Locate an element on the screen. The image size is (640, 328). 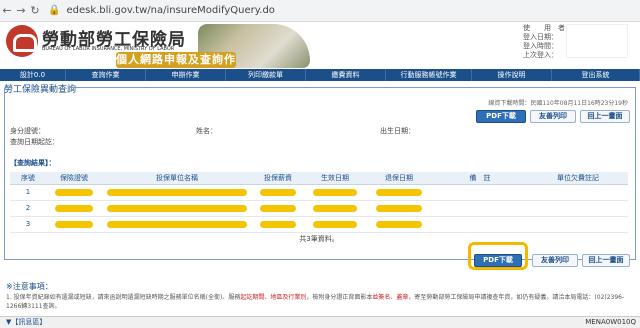
notes-text-highlight: 起訖期間、地區及行業別 is located at coordinates (273, 297).